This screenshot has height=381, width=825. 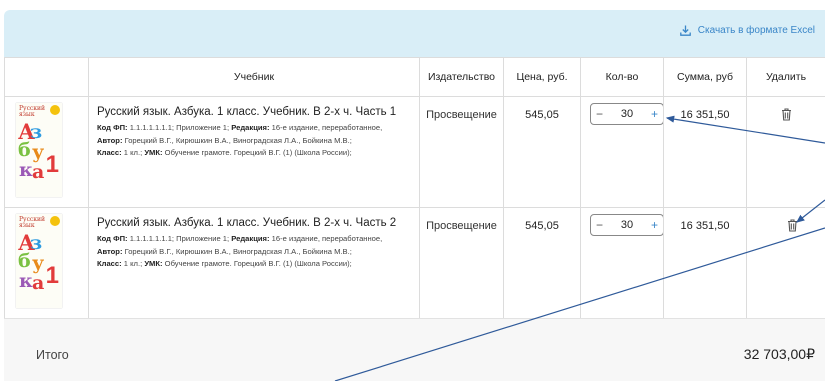 I want to click on total-label: Итого, so click(x=52, y=355).